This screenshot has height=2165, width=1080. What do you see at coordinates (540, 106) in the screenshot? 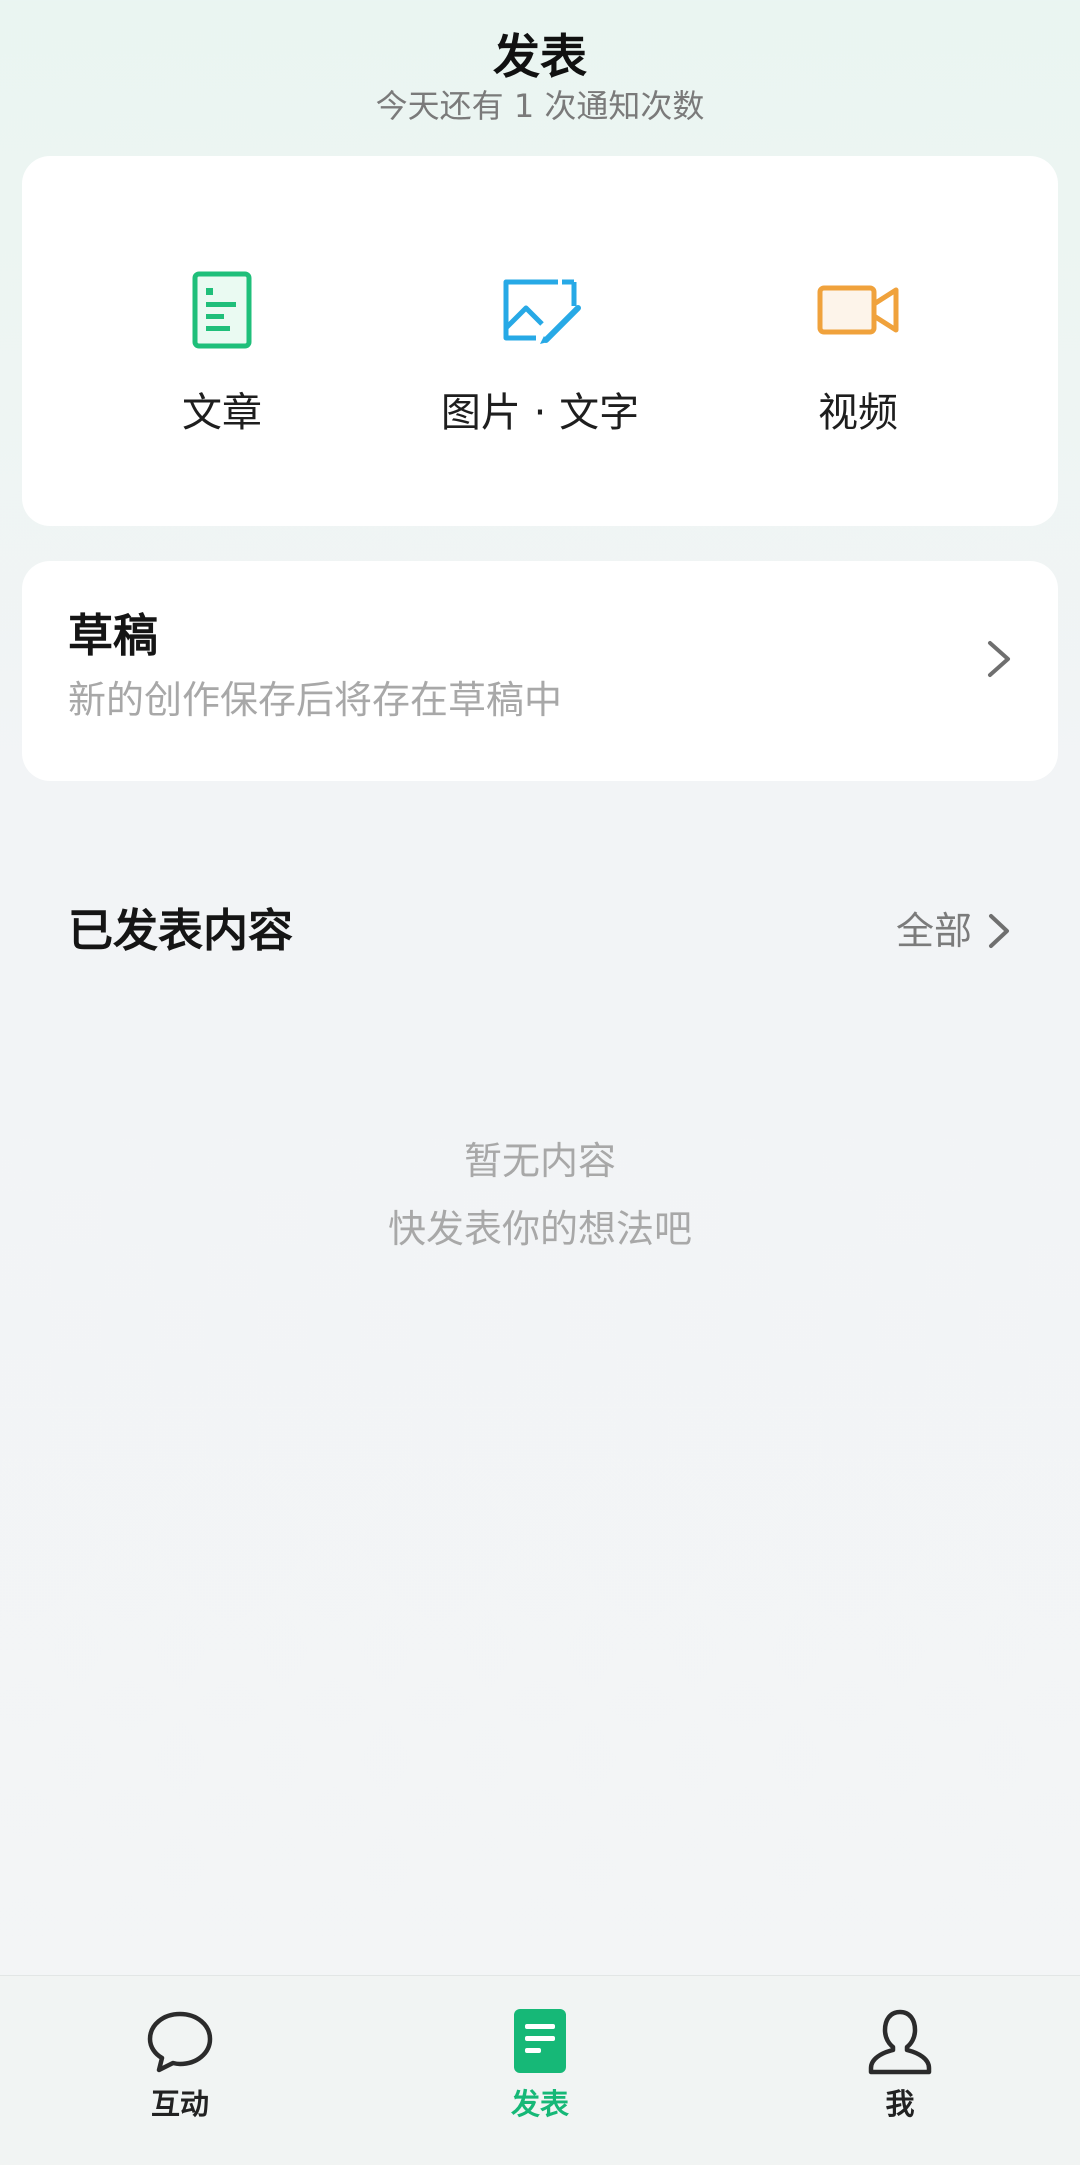
I see `notification-quota-text: 今天还有 1 次通知次数` at bounding box center [540, 106].